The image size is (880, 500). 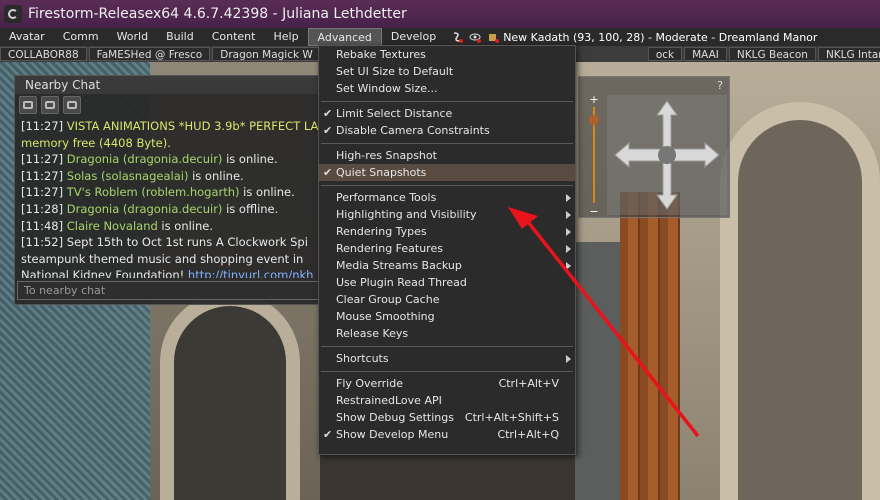 I want to click on menu-content: Content, so click(x=234, y=37).